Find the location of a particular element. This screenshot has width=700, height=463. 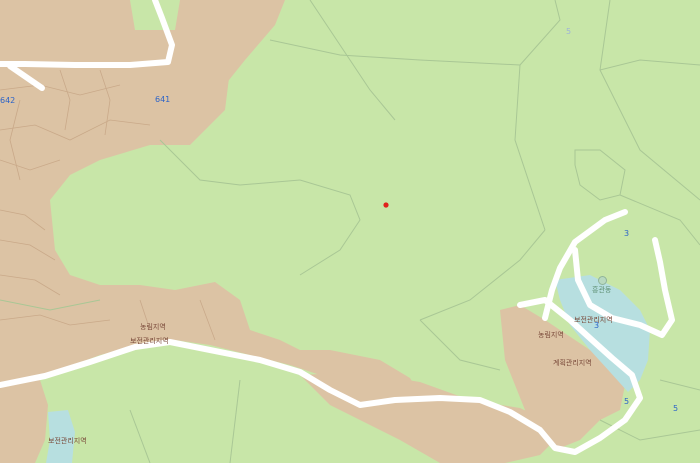

location-marker-icon is located at coordinates (386, 205).